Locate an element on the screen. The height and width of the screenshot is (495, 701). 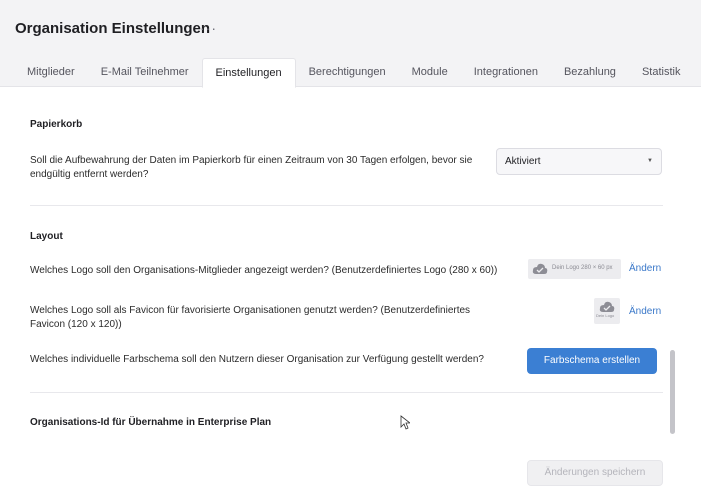
tab-integrationen: Integrationen is located at coordinates (506, 72).